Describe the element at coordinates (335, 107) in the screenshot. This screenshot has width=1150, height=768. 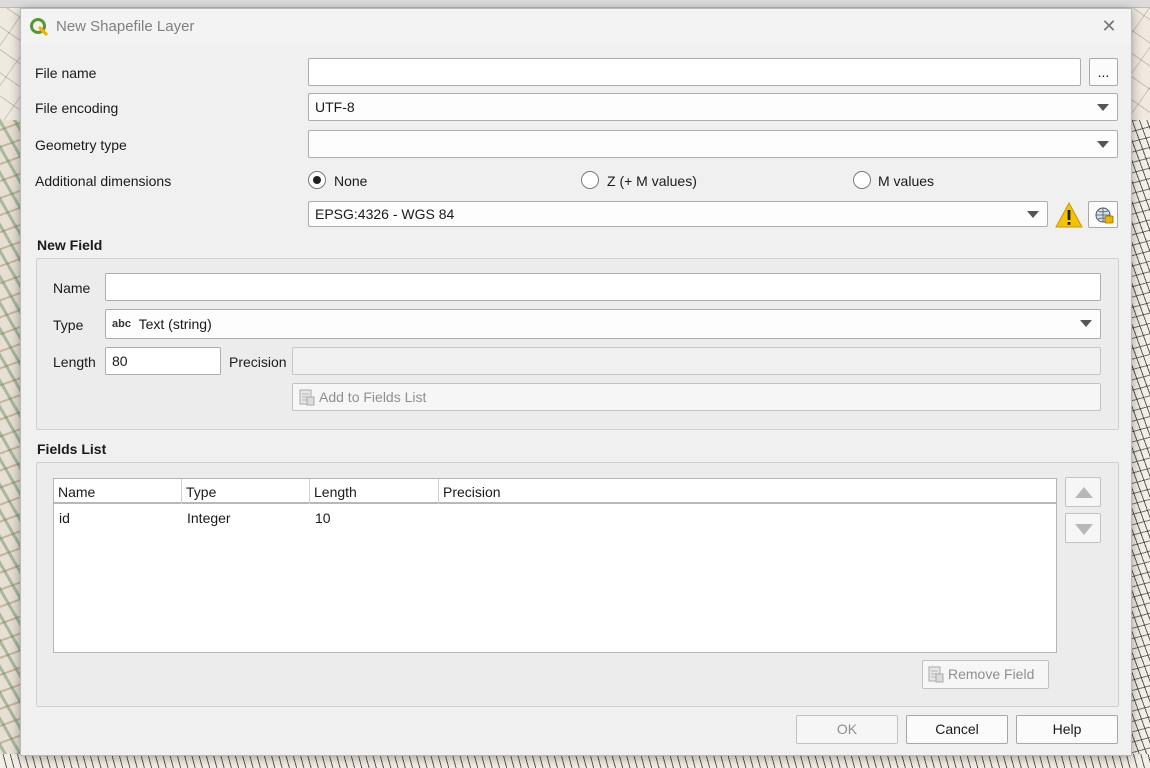
I see `file-encoding-value: UTF-8` at that location.